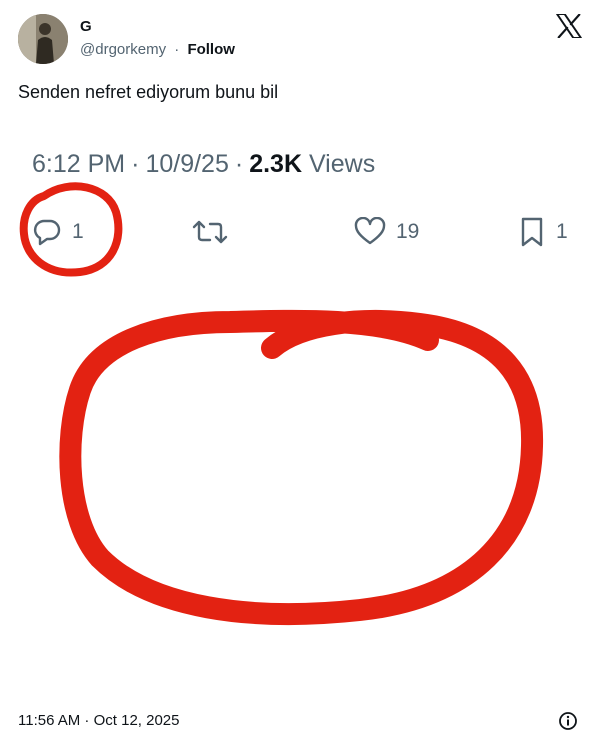 This screenshot has width=600, height=752. I want to click on reply-button: 1, so click(58, 232).